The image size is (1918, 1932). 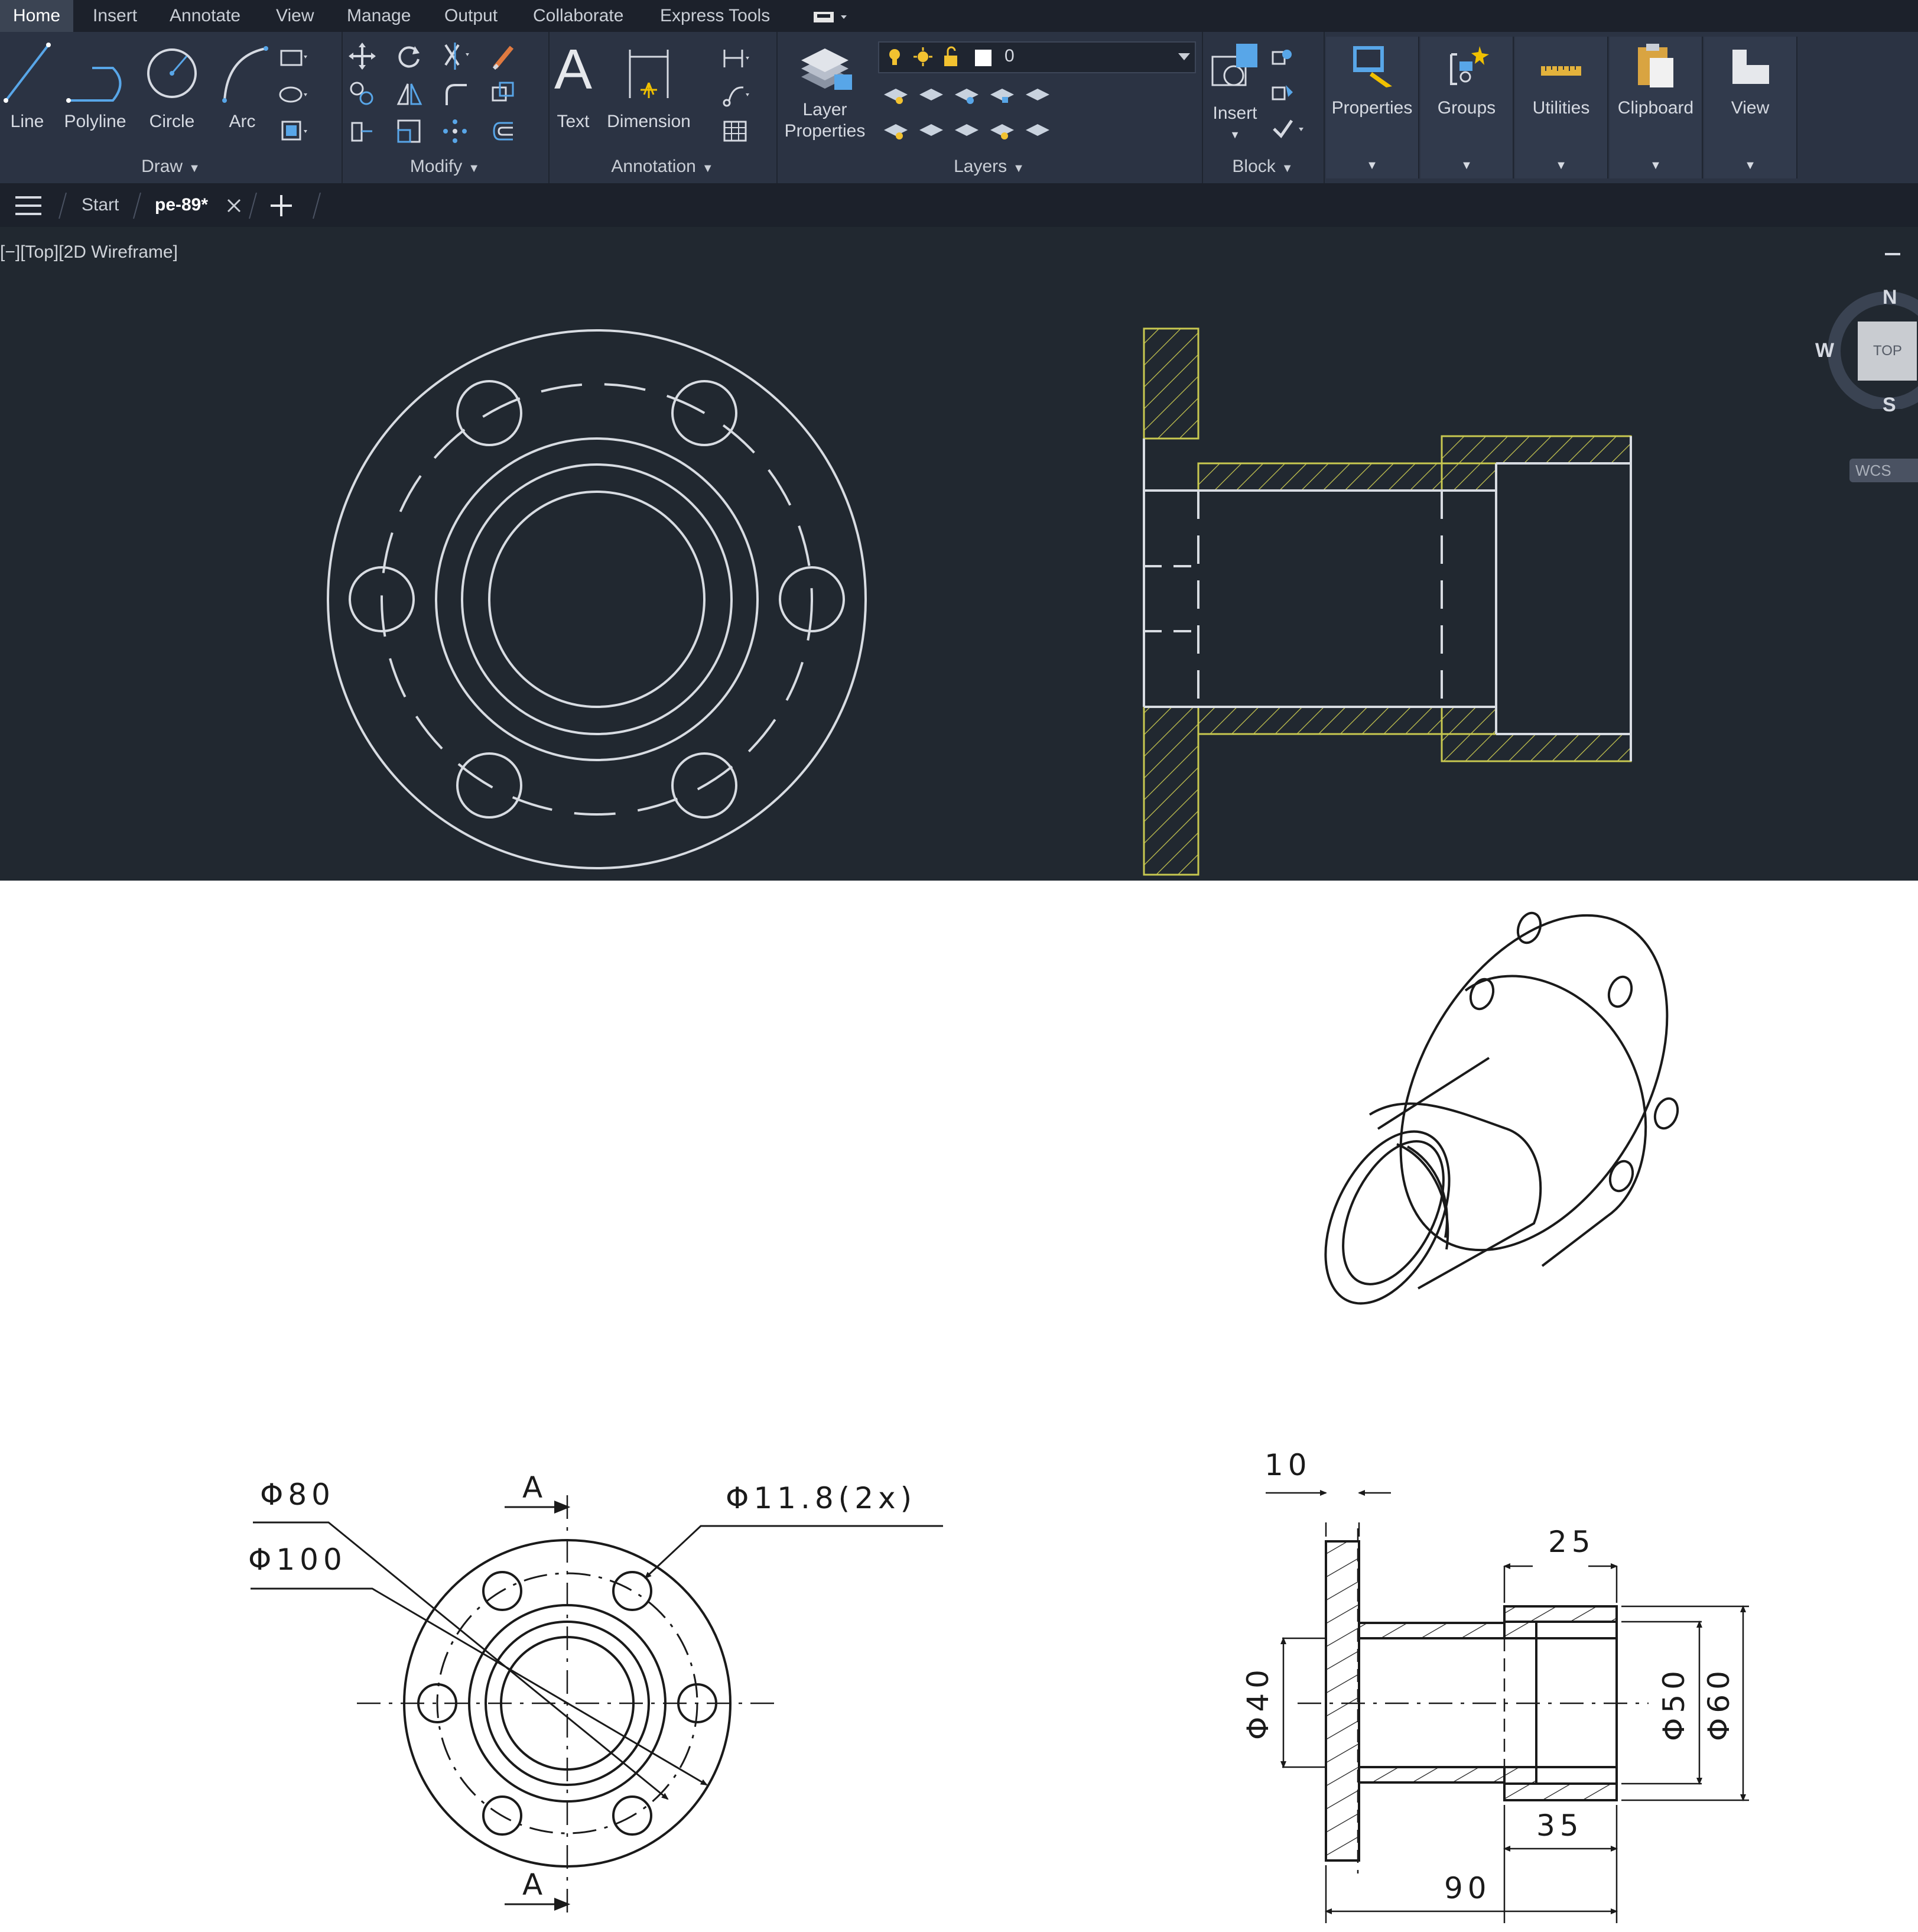 I want to click on tab-annotate: Annotate, so click(x=205, y=16).